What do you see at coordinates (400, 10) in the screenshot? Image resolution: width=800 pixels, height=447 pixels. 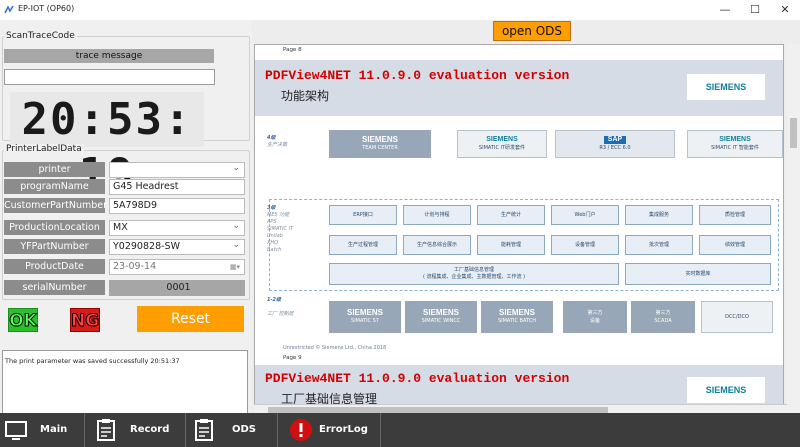 I see `title-bar: EP-IOT (OP60) — ☐ ✕` at bounding box center [400, 10].